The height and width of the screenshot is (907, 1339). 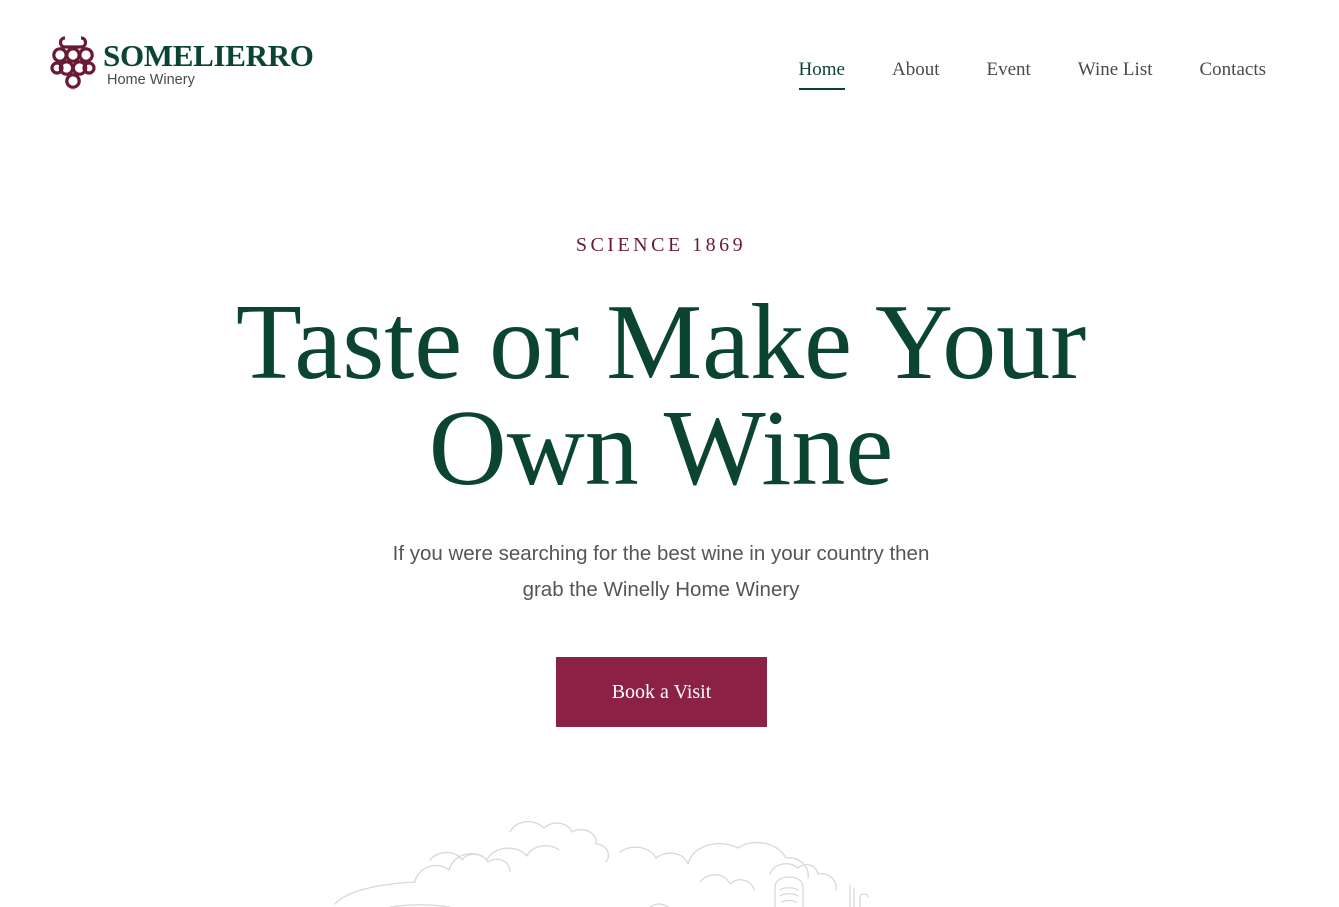 I want to click on nav-item-contacts: Contacts, so click(x=1233, y=74).